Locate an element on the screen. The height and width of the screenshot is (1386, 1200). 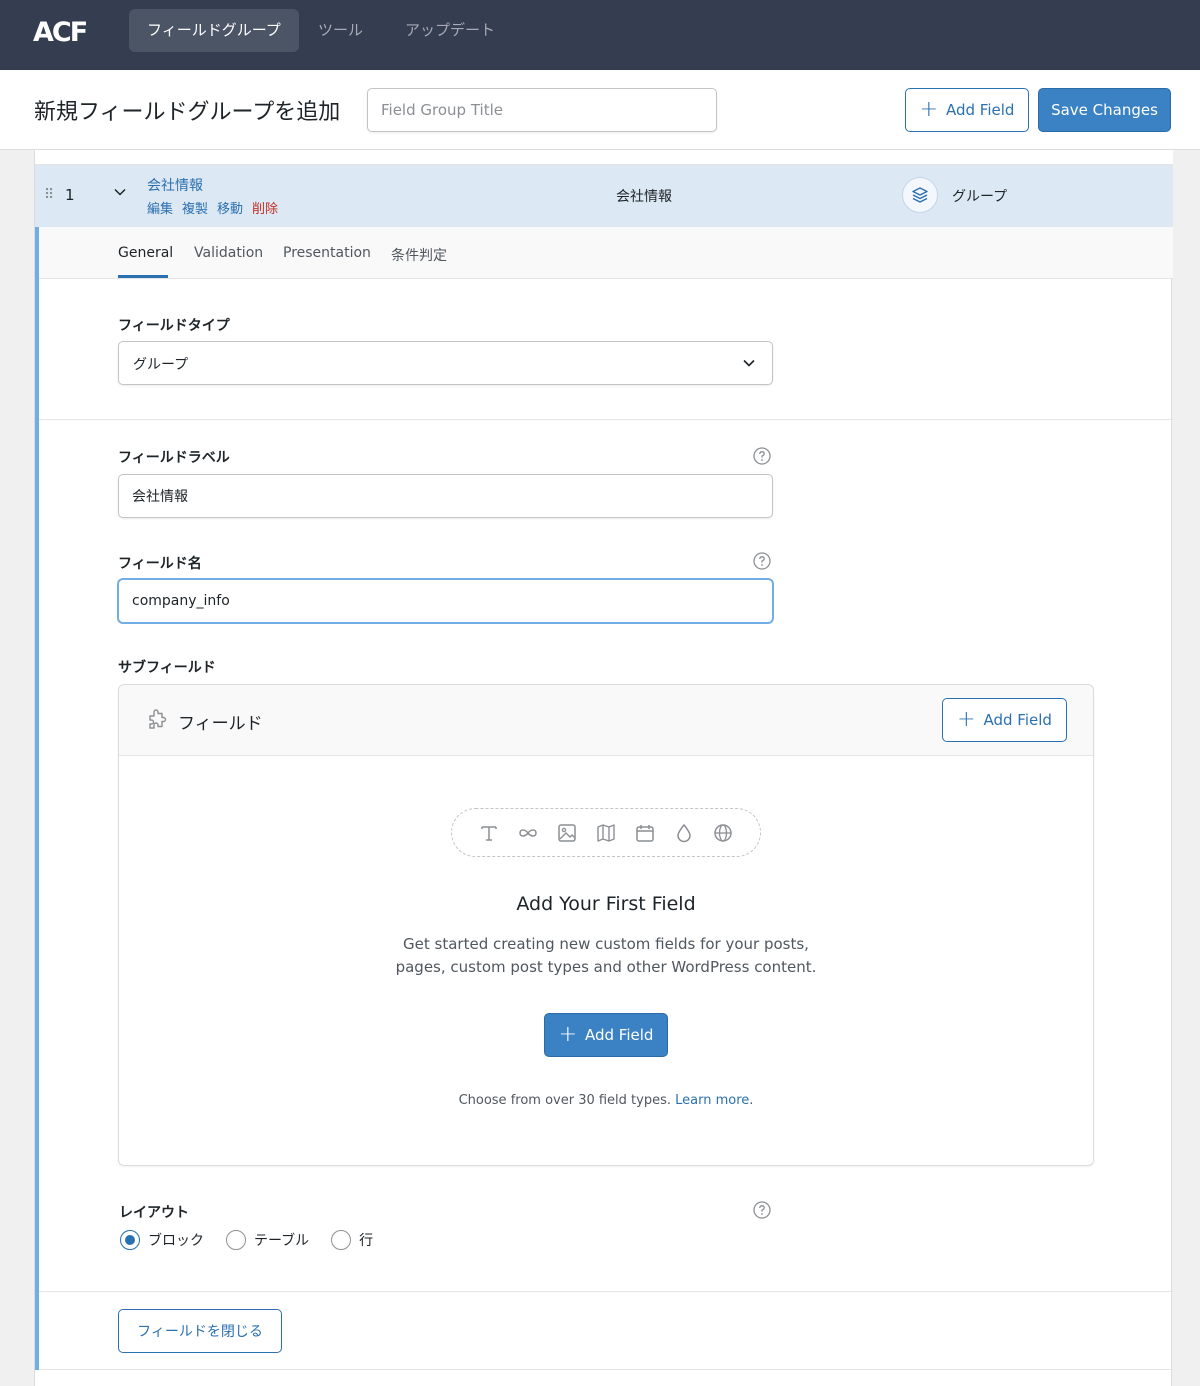
calendar-icon is located at coordinates (645, 833).